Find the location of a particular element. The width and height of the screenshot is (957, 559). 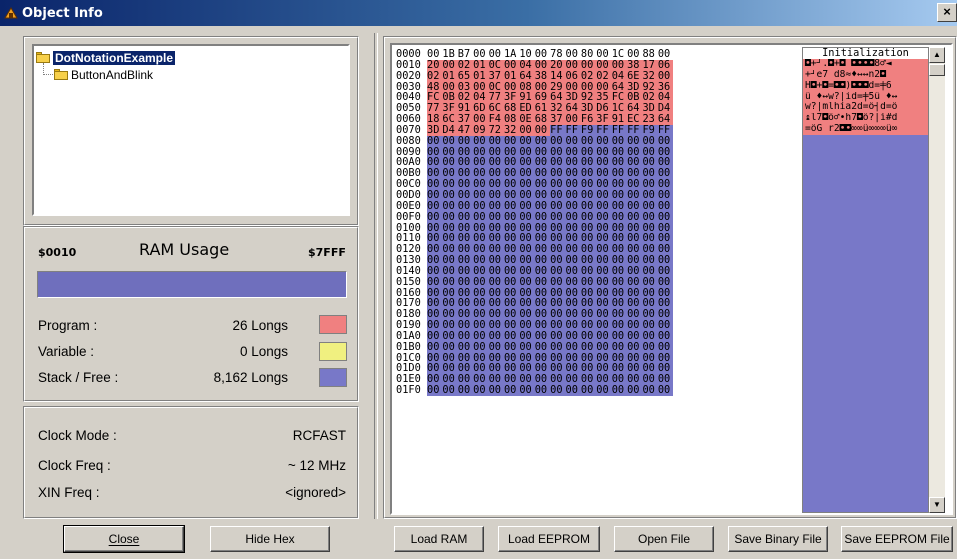

save-binary-file-button-label: Save Binary File is located at coordinates (778, 539).